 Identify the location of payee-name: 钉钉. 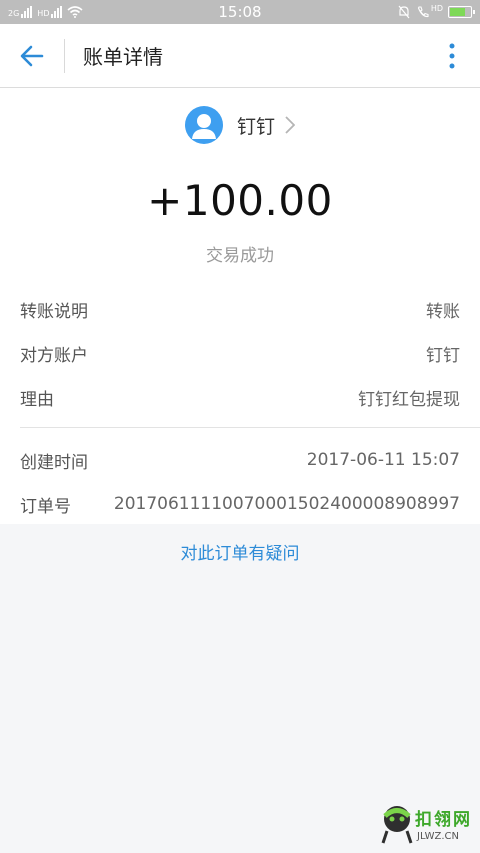
(255, 126).